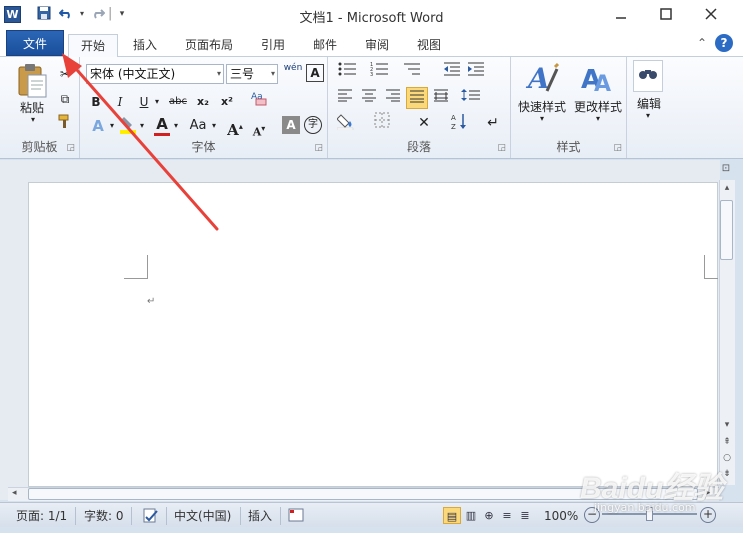 This screenshot has height=533, width=743. Describe the element at coordinates (142, 126) in the screenshot. I see `highlight-dropdown-icon: ▾` at that location.